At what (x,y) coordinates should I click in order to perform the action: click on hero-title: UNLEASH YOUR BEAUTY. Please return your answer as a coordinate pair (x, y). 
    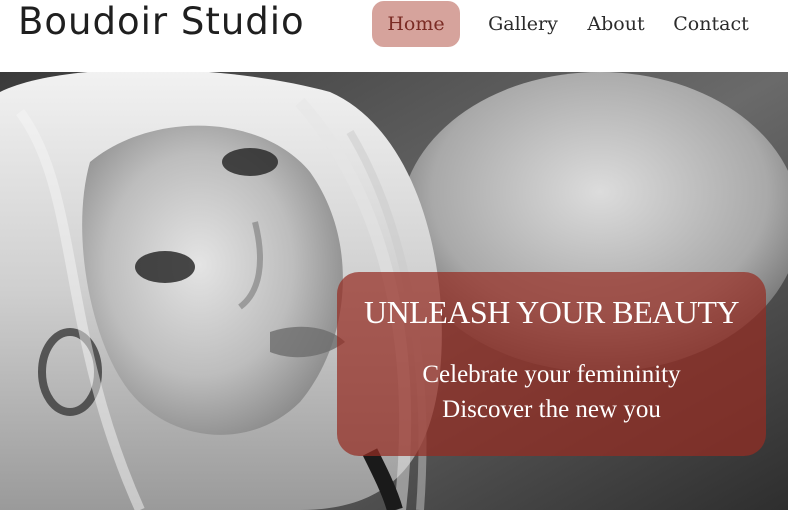
    Looking at the image, I should click on (551, 312).